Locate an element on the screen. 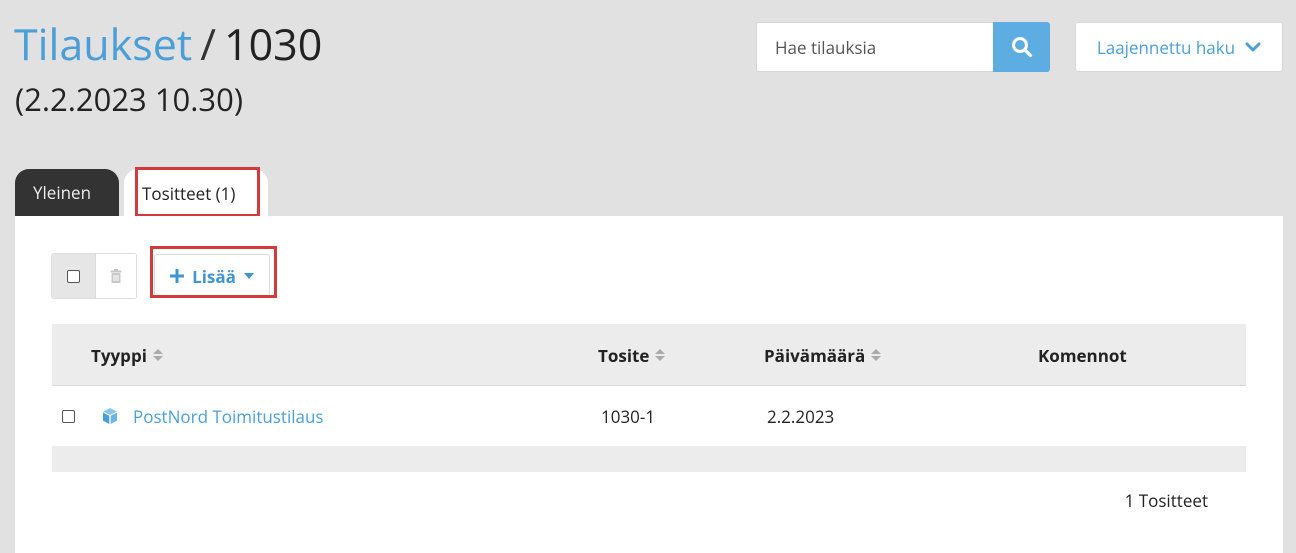  document-count: 1 Tositteet is located at coordinates (1166, 500).